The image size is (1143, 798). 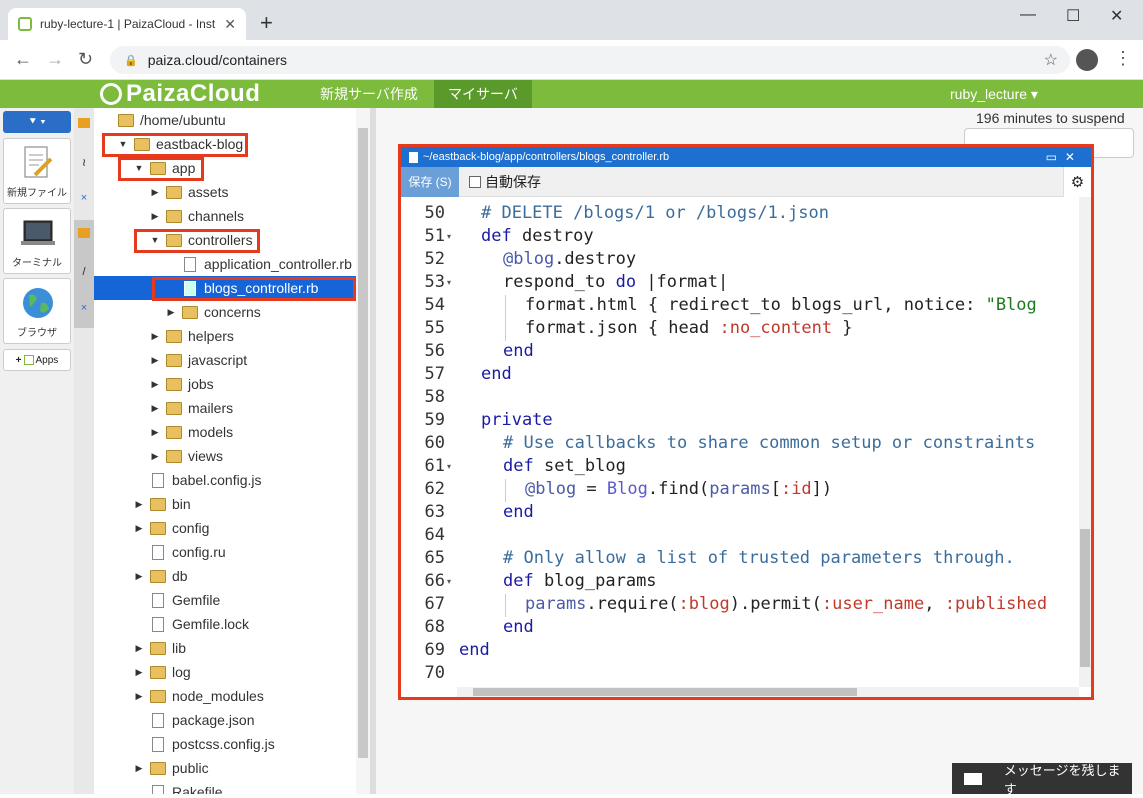 What do you see at coordinates (37, 360) in the screenshot?
I see `apps-button: + Apps` at bounding box center [37, 360].